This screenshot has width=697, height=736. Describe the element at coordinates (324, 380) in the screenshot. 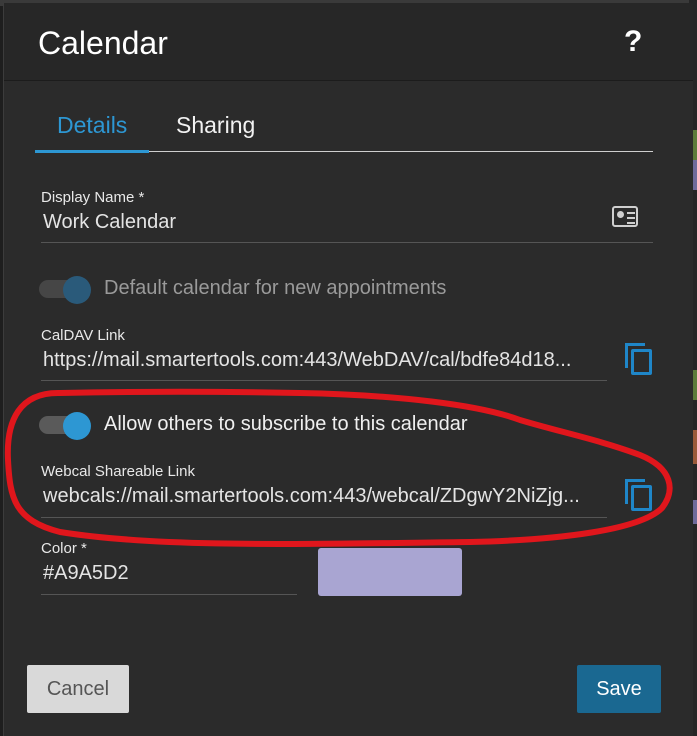

I see `caldav-underline` at that location.